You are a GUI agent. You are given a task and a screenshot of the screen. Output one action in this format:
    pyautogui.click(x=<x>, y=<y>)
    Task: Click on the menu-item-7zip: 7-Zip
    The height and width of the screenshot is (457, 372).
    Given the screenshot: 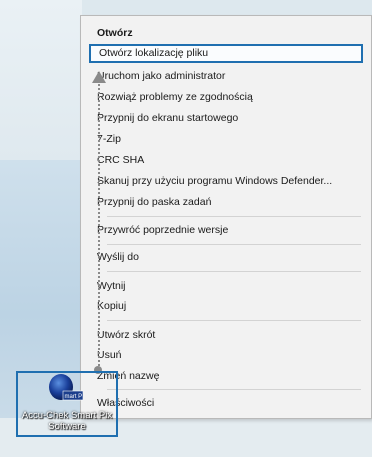 What is the action you would take?
    pyautogui.click(x=226, y=139)
    